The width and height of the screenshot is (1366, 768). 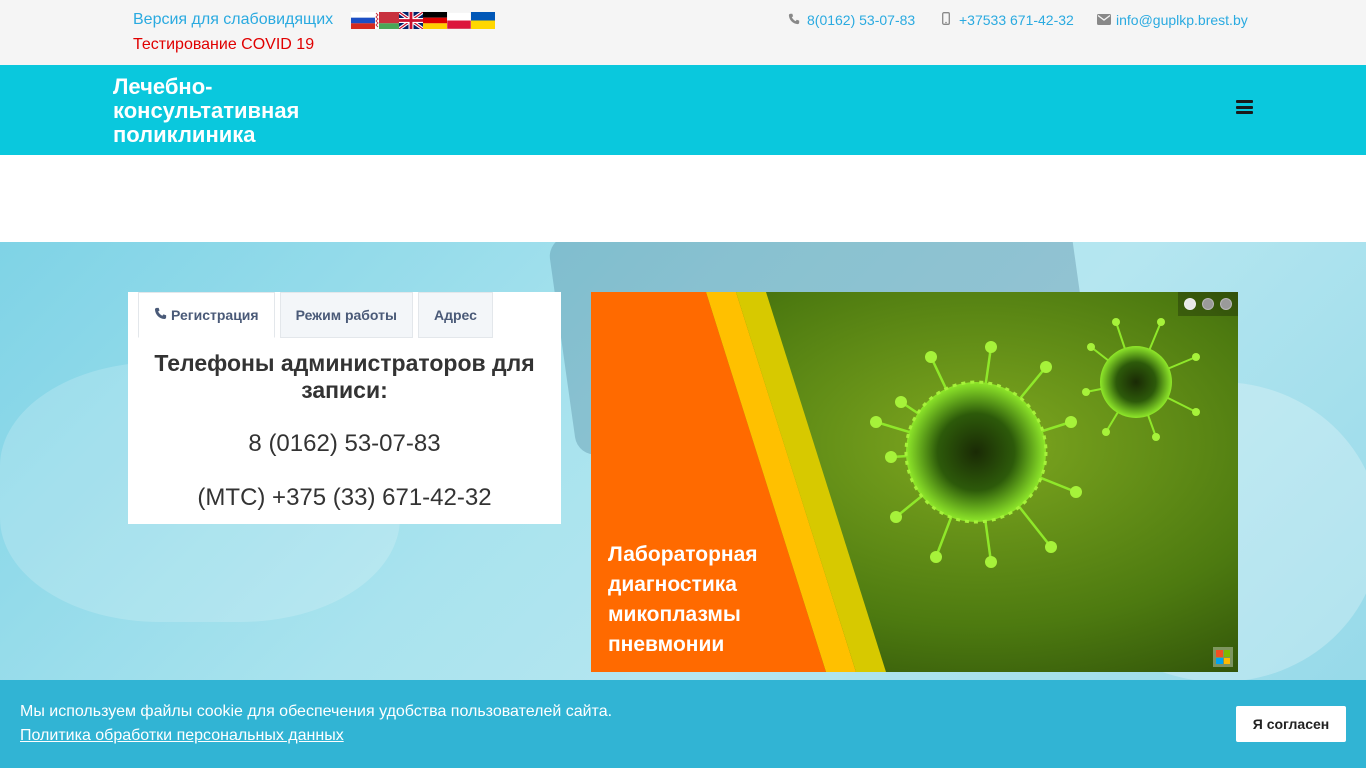 I want to click on contact-phone: 8(0162) 53-07-83, so click(x=851, y=20).